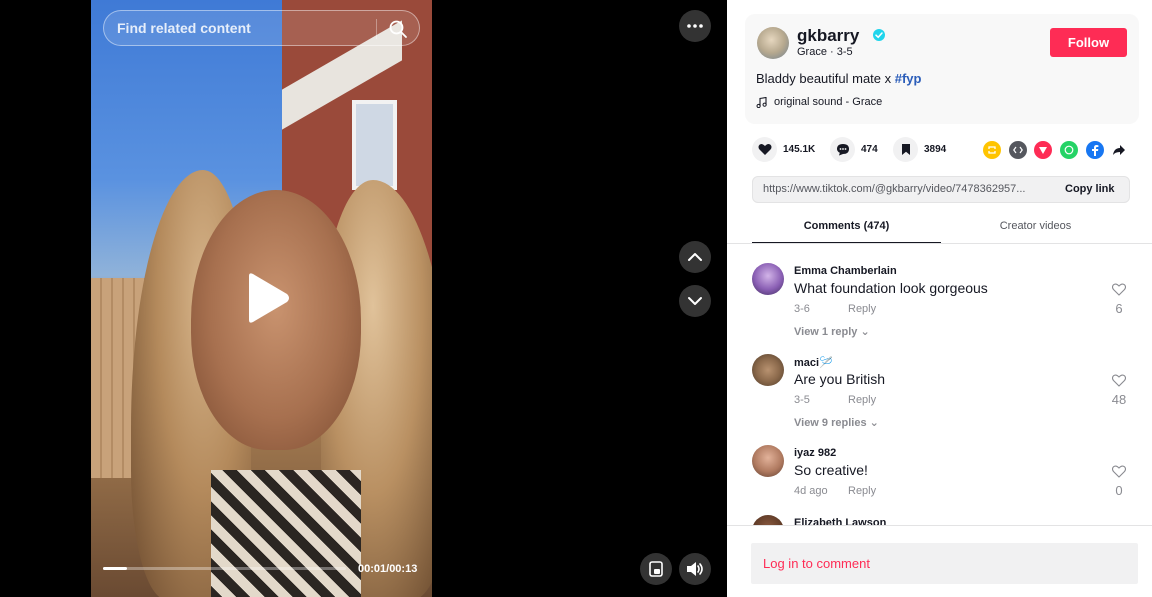  Describe the element at coordinates (815, 453) in the screenshot. I see `commenter-name: iyaz 982` at that location.